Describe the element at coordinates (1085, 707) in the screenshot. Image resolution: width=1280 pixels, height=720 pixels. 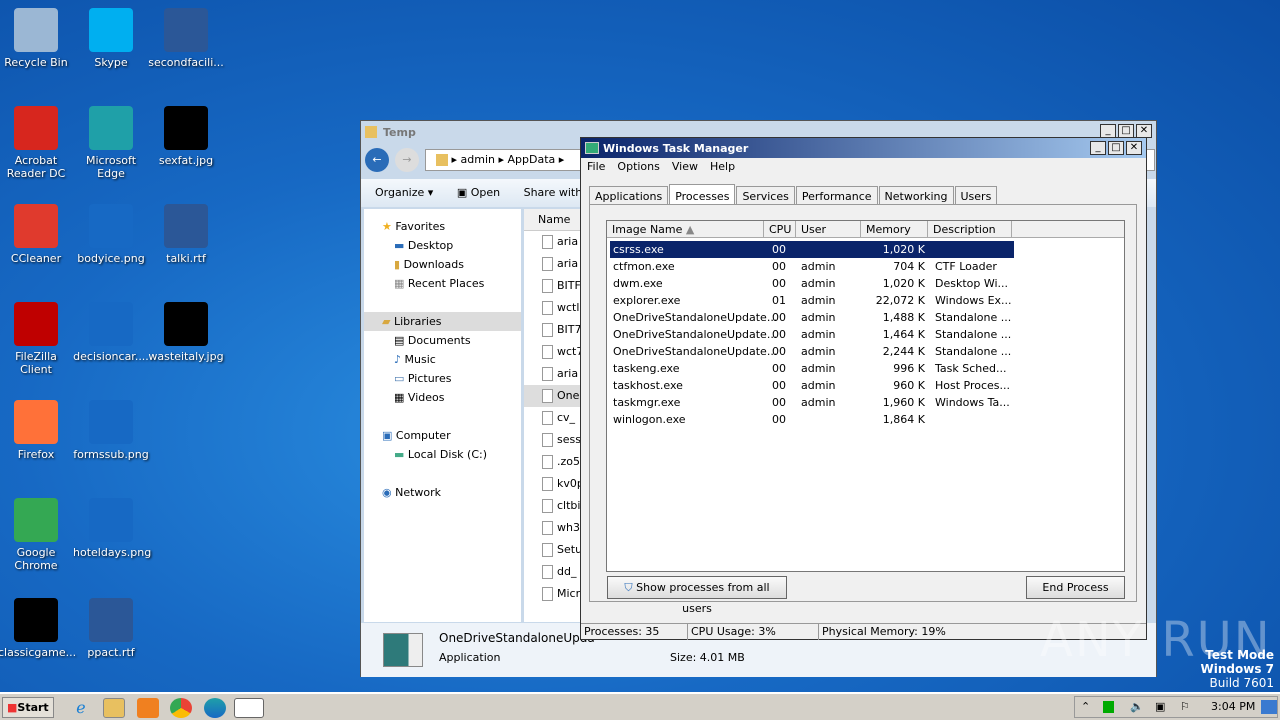
I see `show-hidden-icons-icon: ⌃` at that location.